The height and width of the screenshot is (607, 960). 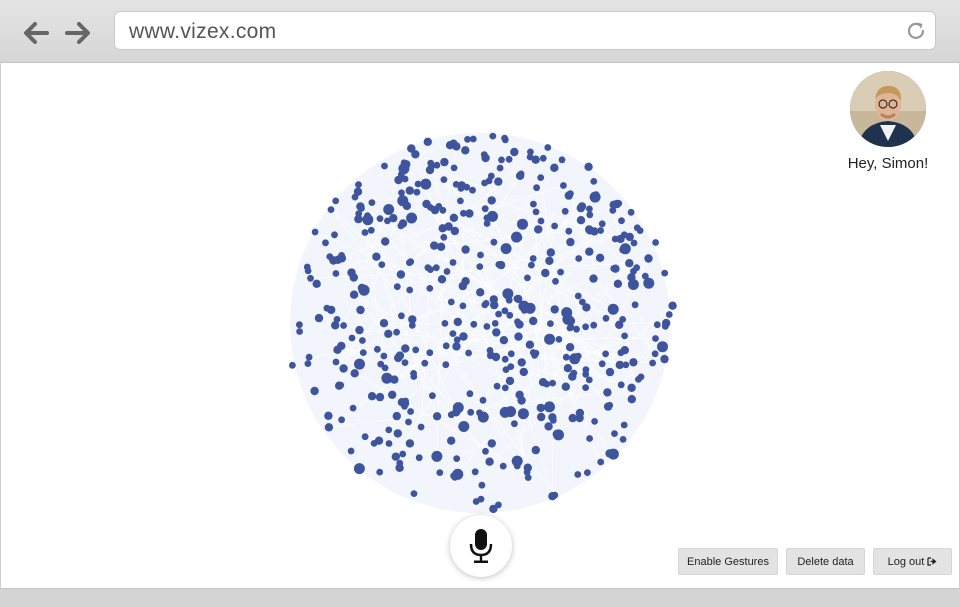 What do you see at coordinates (78, 33) in the screenshot?
I see `forward-button` at bounding box center [78, 33].